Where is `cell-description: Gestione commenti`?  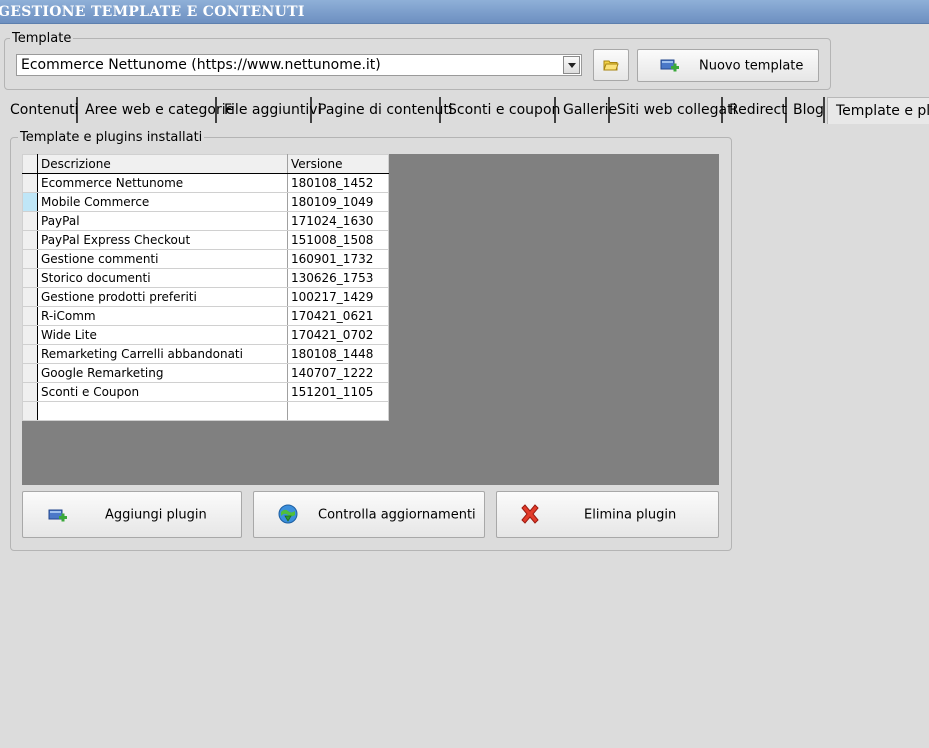
cell-description: Gestione commenti is located at coordinates (162, 259).